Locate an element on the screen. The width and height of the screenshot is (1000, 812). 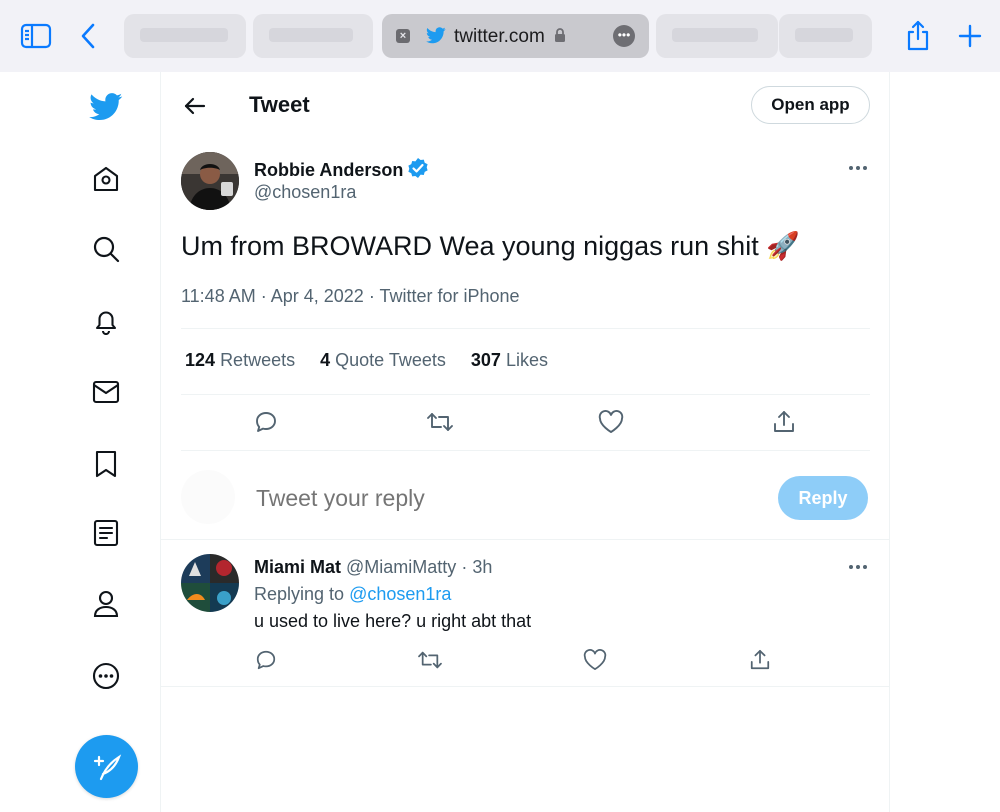
reply-author-avatar-image is located at coordinates (210, 583).